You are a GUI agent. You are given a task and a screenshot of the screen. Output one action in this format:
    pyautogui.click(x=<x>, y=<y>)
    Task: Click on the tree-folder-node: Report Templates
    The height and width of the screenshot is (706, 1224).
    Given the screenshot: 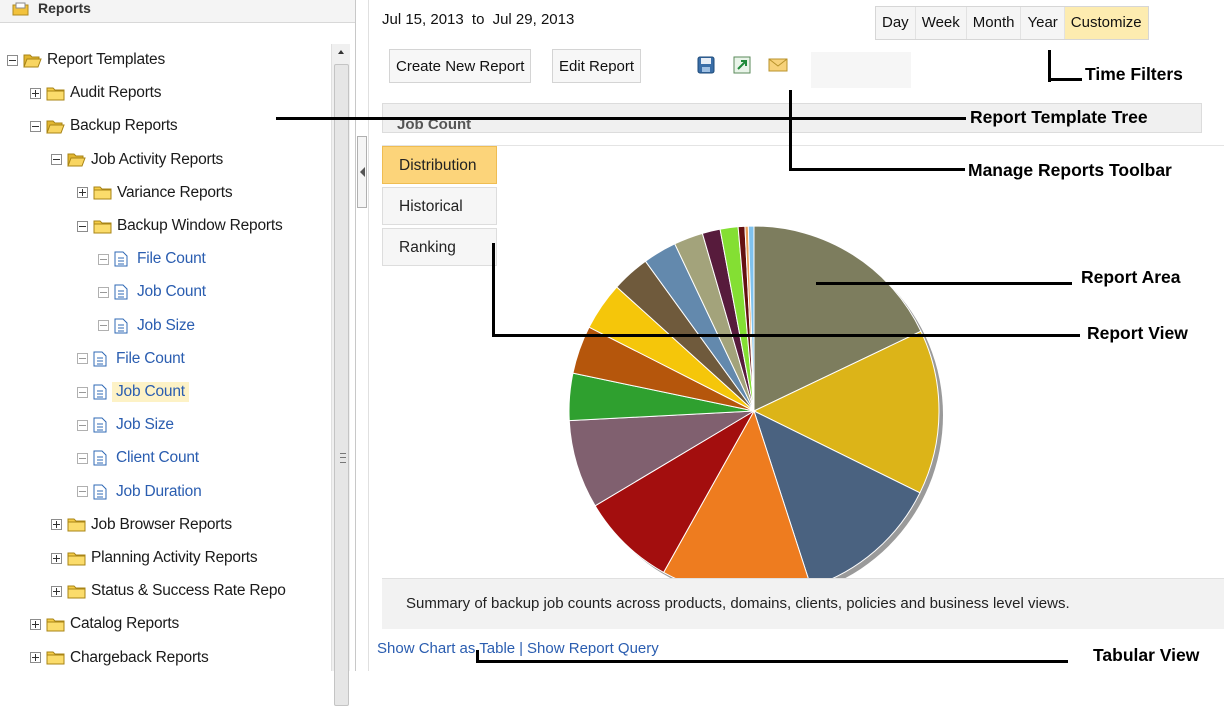 What is the action you would take?
    pyautogui.click(x=86, y=60)
    